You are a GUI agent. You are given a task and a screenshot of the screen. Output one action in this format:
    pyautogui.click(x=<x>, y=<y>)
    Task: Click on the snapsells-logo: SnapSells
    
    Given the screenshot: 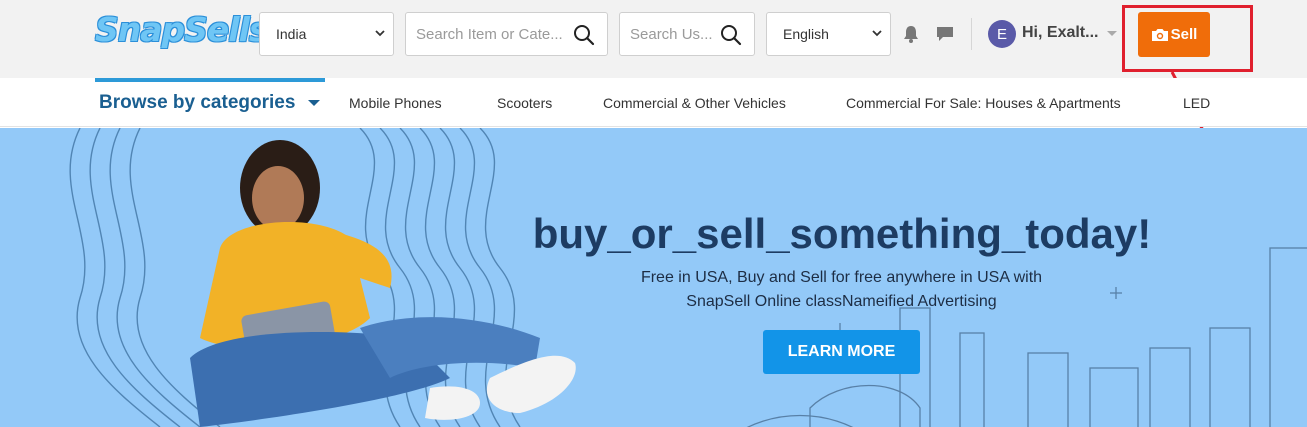 What is the action you would take?
    pyautogui.click(x=182, y=29)
    